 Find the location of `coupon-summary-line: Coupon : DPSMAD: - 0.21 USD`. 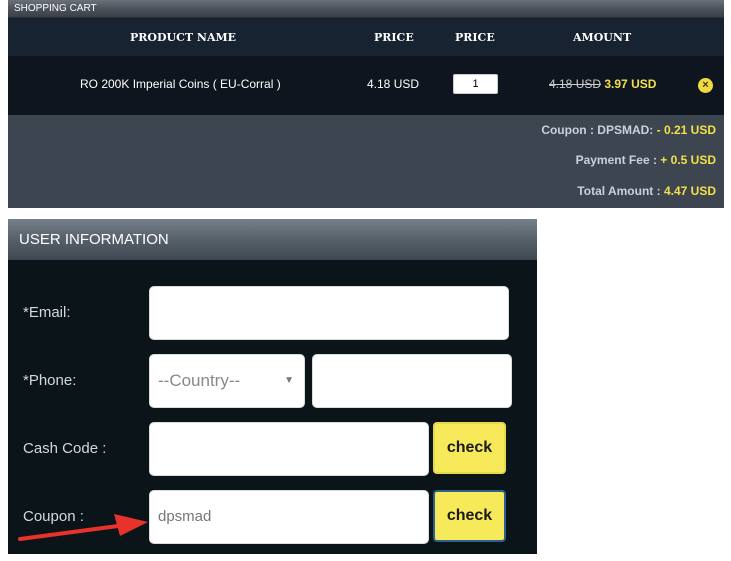

coupon-summary-line: Coupon : DPSMAD: - 0.21 USD is located at coordinates (628, 130).